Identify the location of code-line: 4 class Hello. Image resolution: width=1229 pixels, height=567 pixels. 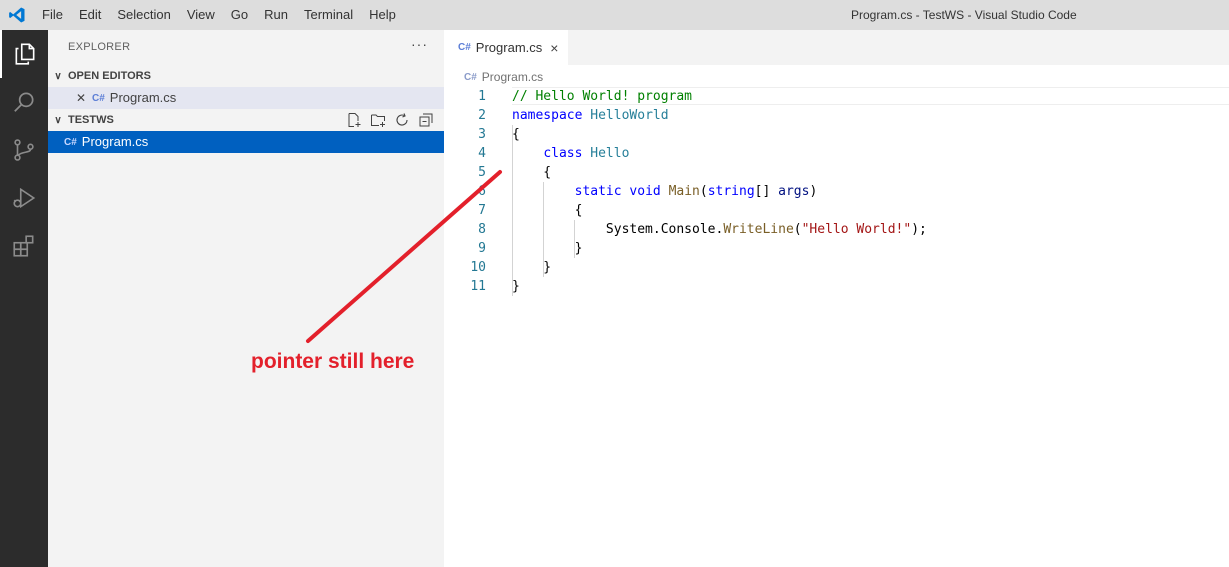
(536, 153).